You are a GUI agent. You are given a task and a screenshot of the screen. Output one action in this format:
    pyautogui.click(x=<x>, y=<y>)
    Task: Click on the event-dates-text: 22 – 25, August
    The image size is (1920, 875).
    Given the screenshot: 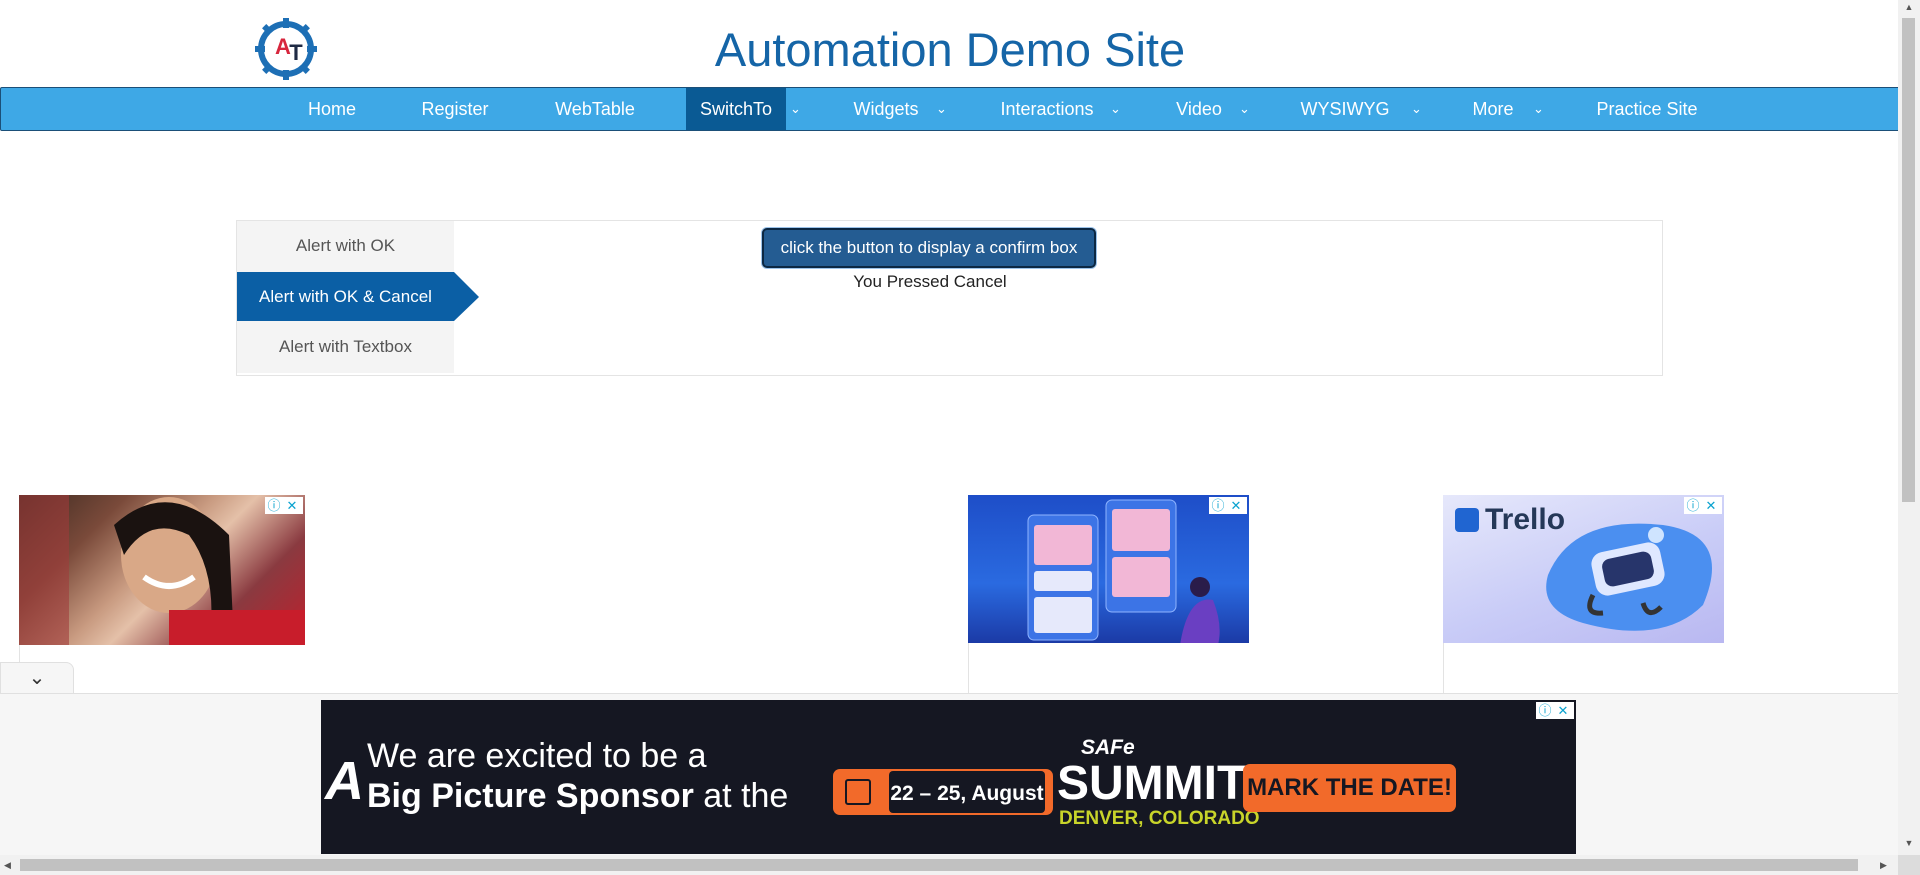 What is the action you would take?
    pyautogui.click(x=967, y=792)
    